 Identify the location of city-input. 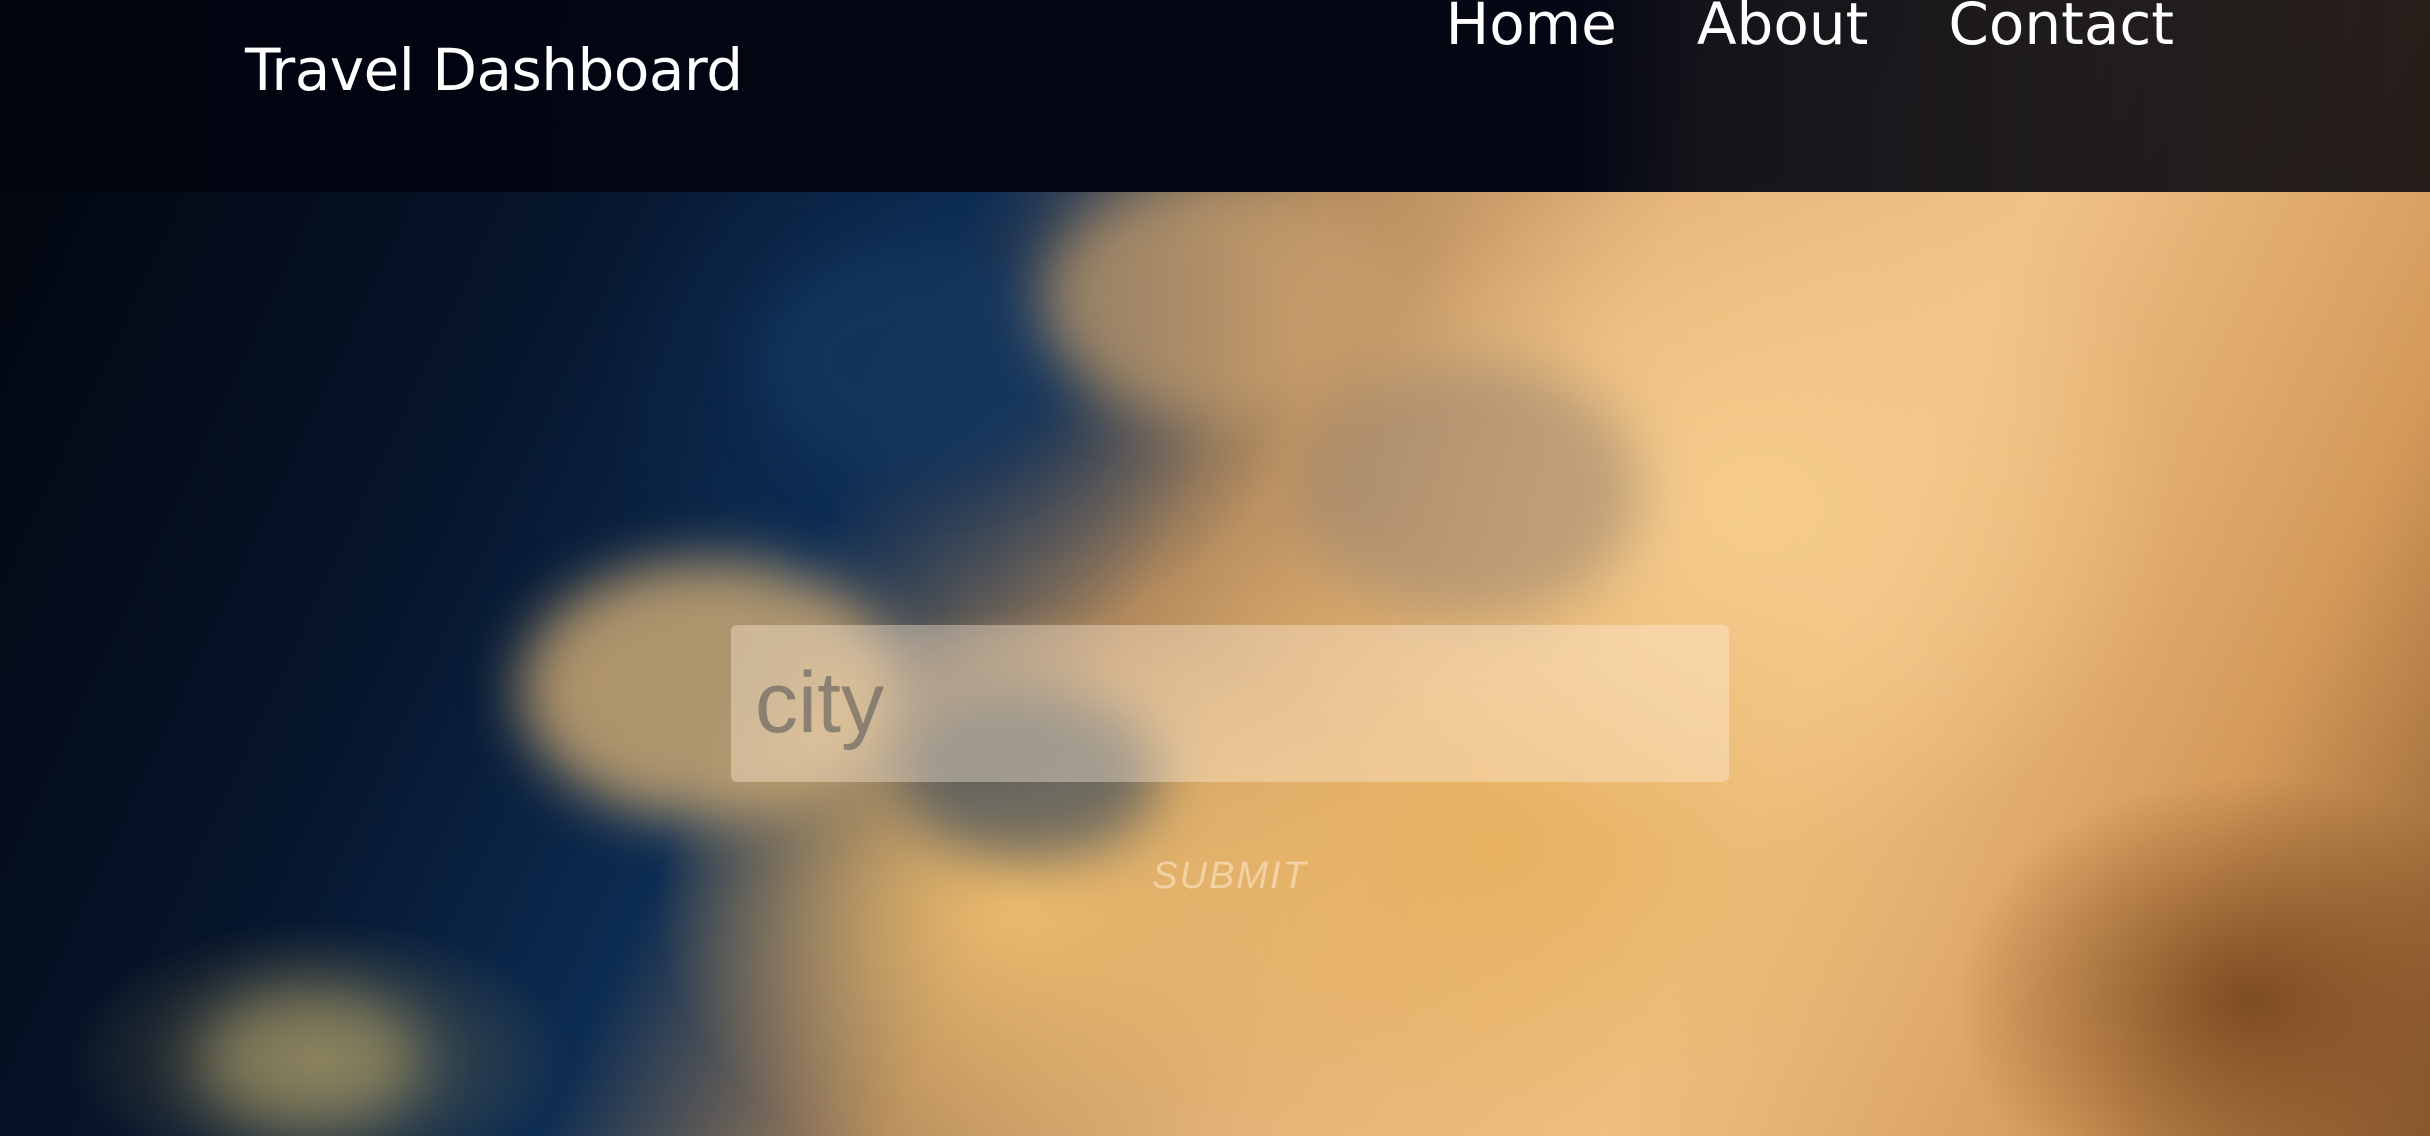
(1230, 703).